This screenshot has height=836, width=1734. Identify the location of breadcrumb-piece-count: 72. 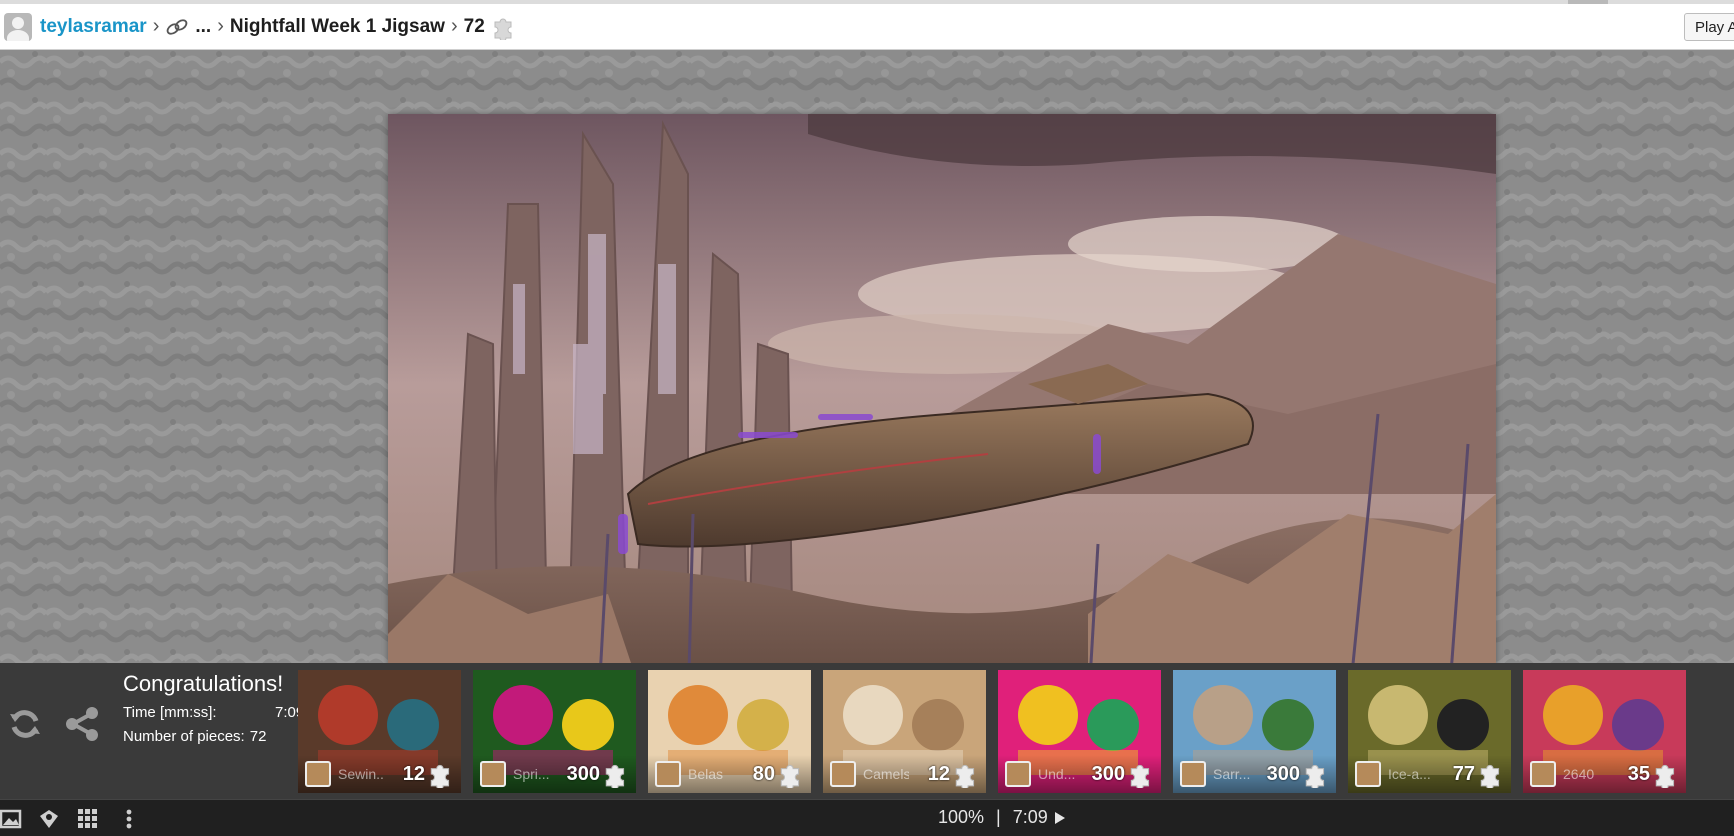
(474, 27).